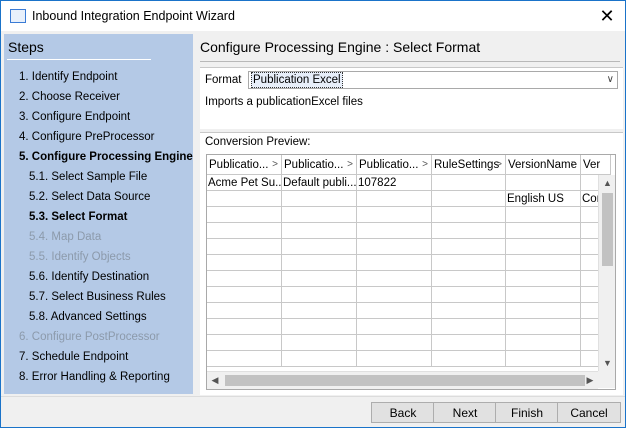 This screenshot has width=626, height=428. I want to click on column-header: Ver, so click(596, 165).